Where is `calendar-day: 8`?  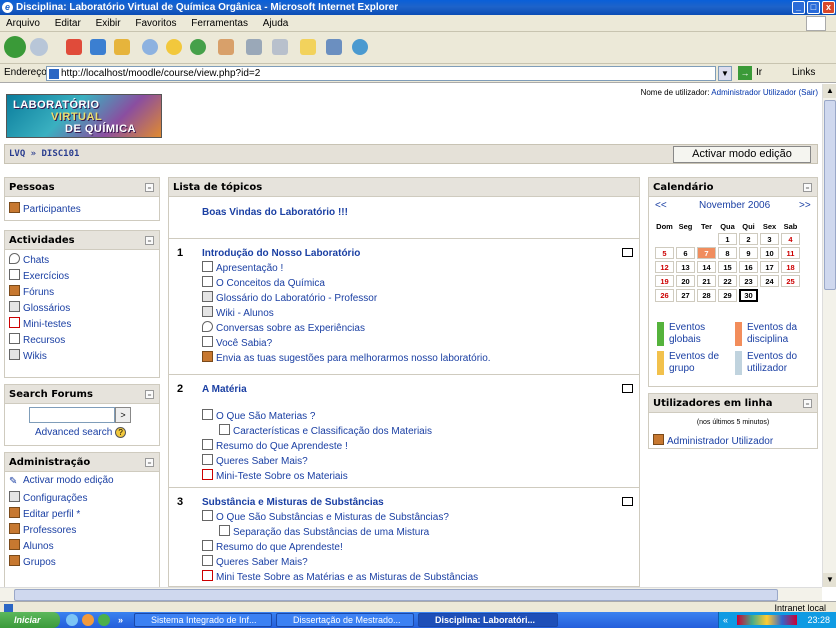
calendar-day: 8 is located at coordinates (727, 253).